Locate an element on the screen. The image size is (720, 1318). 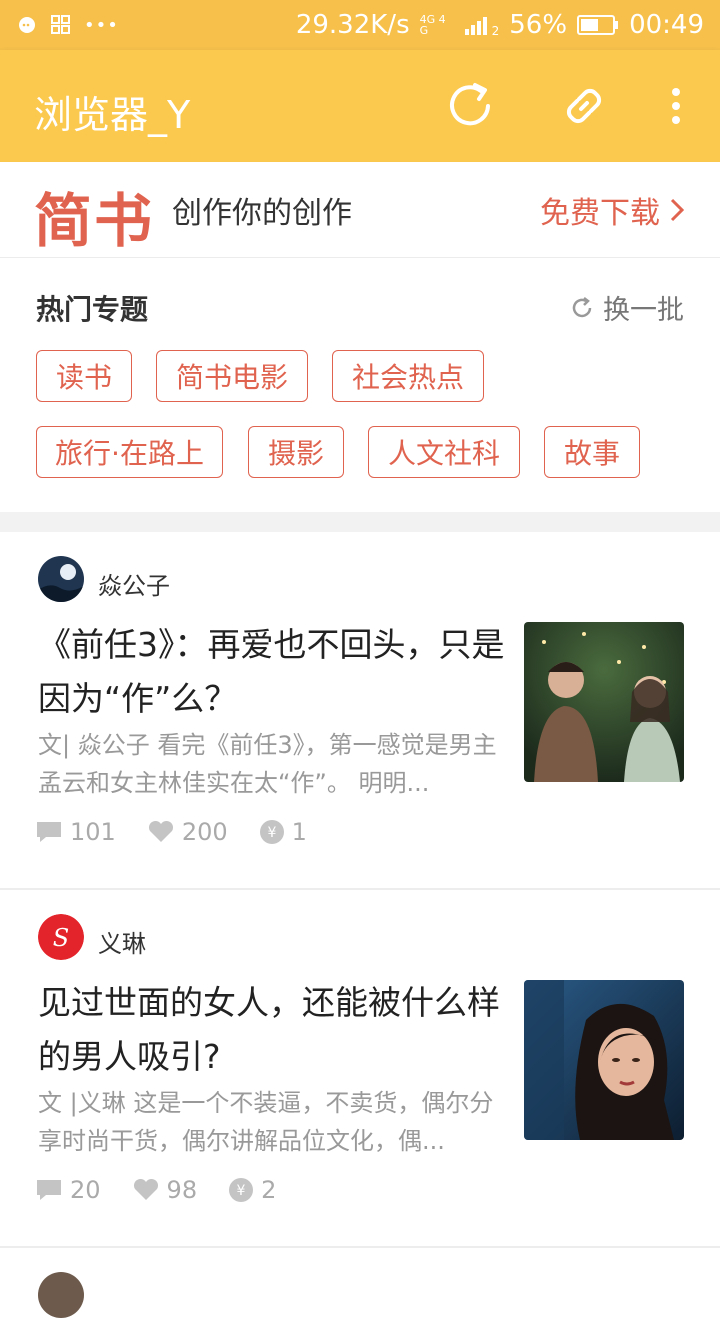
jianshu-banner: 简书 创作你的创作 免费下载 is located at coordinates (360, 210).